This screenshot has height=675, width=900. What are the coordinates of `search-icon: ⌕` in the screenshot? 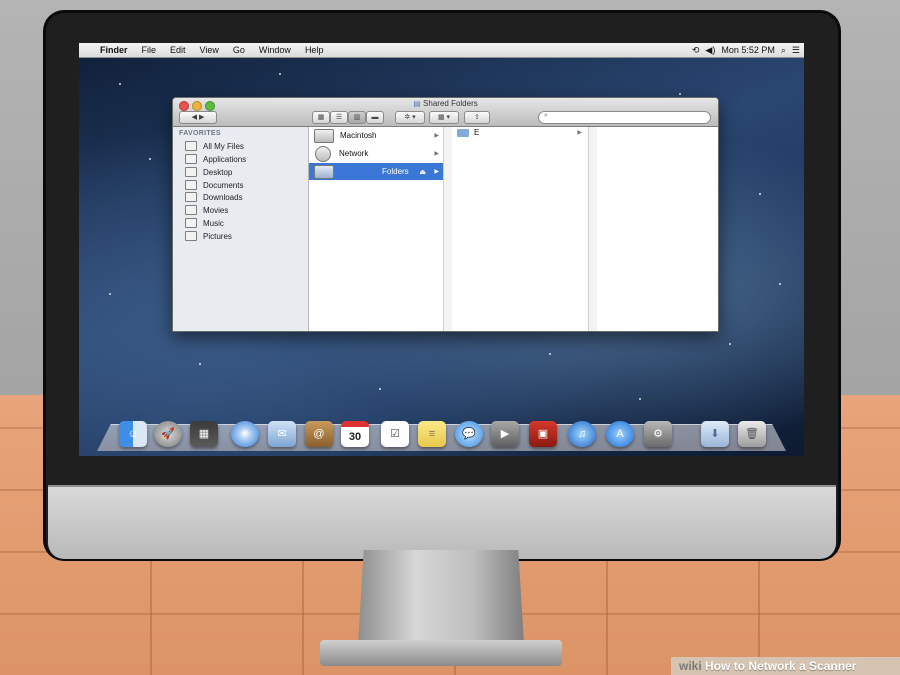 It's located at (546, 115).